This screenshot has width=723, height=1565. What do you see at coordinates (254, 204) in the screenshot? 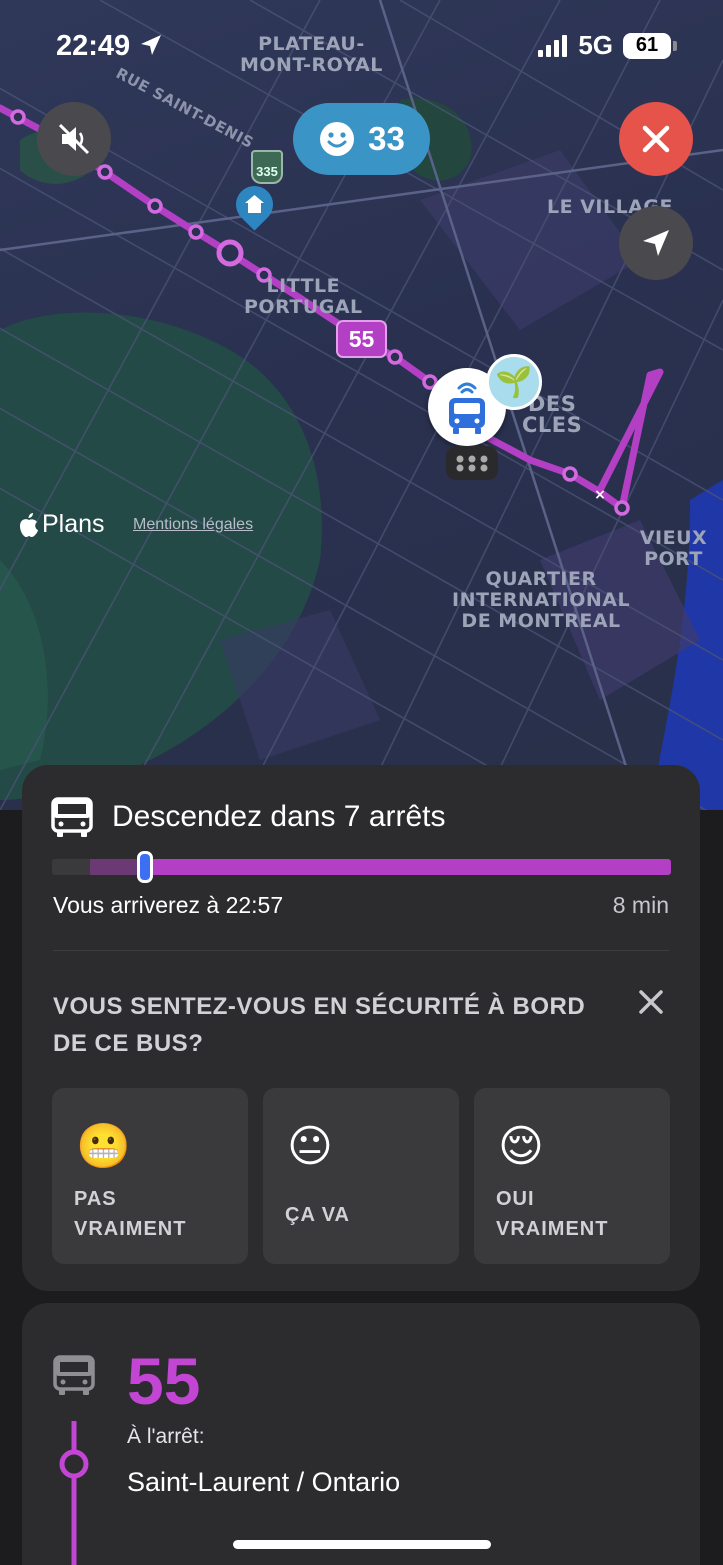
I see `home-pin-icon` at bounding box center [254, 204].